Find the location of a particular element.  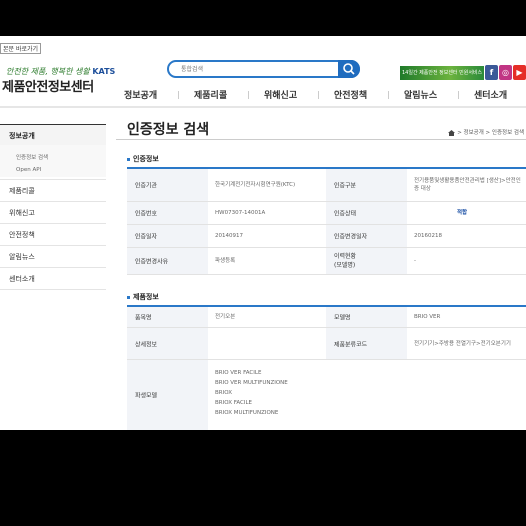

title-divider is located at coordinates (321, 139).